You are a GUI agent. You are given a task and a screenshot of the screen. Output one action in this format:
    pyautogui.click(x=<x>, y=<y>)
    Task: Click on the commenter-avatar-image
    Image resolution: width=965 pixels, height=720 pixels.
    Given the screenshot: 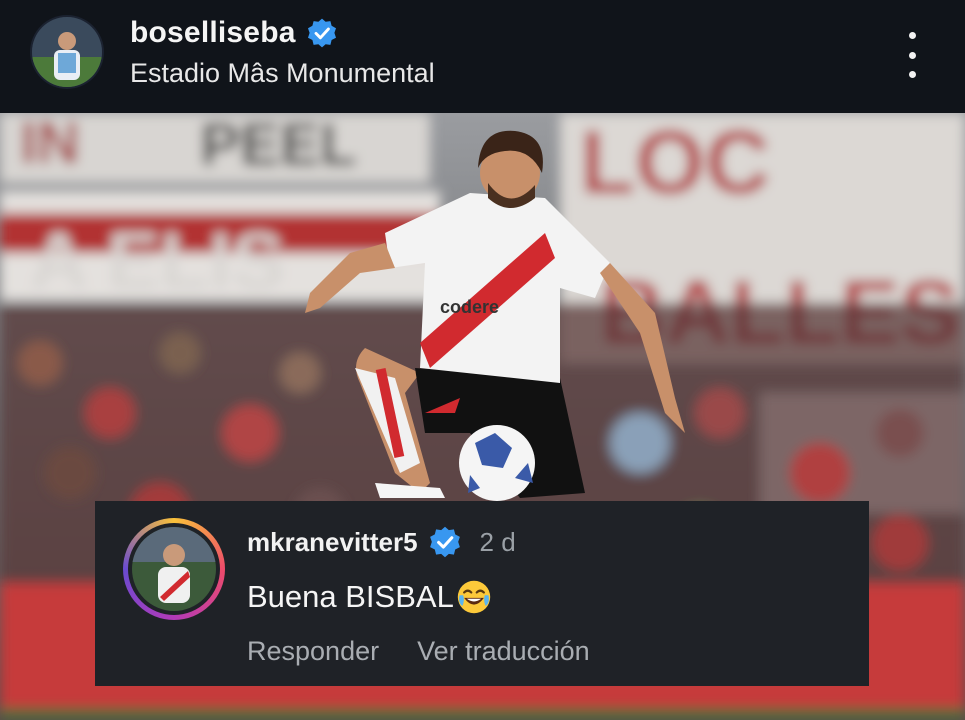 What is the action you would take?
    pyautogui.click(x=174, y=569)
    